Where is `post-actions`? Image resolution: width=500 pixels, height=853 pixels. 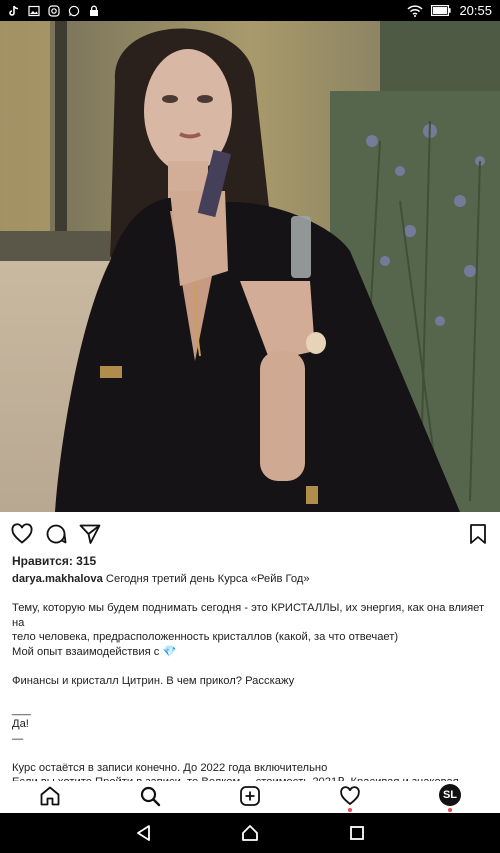
post-actions is located at coordinates (250, 533).